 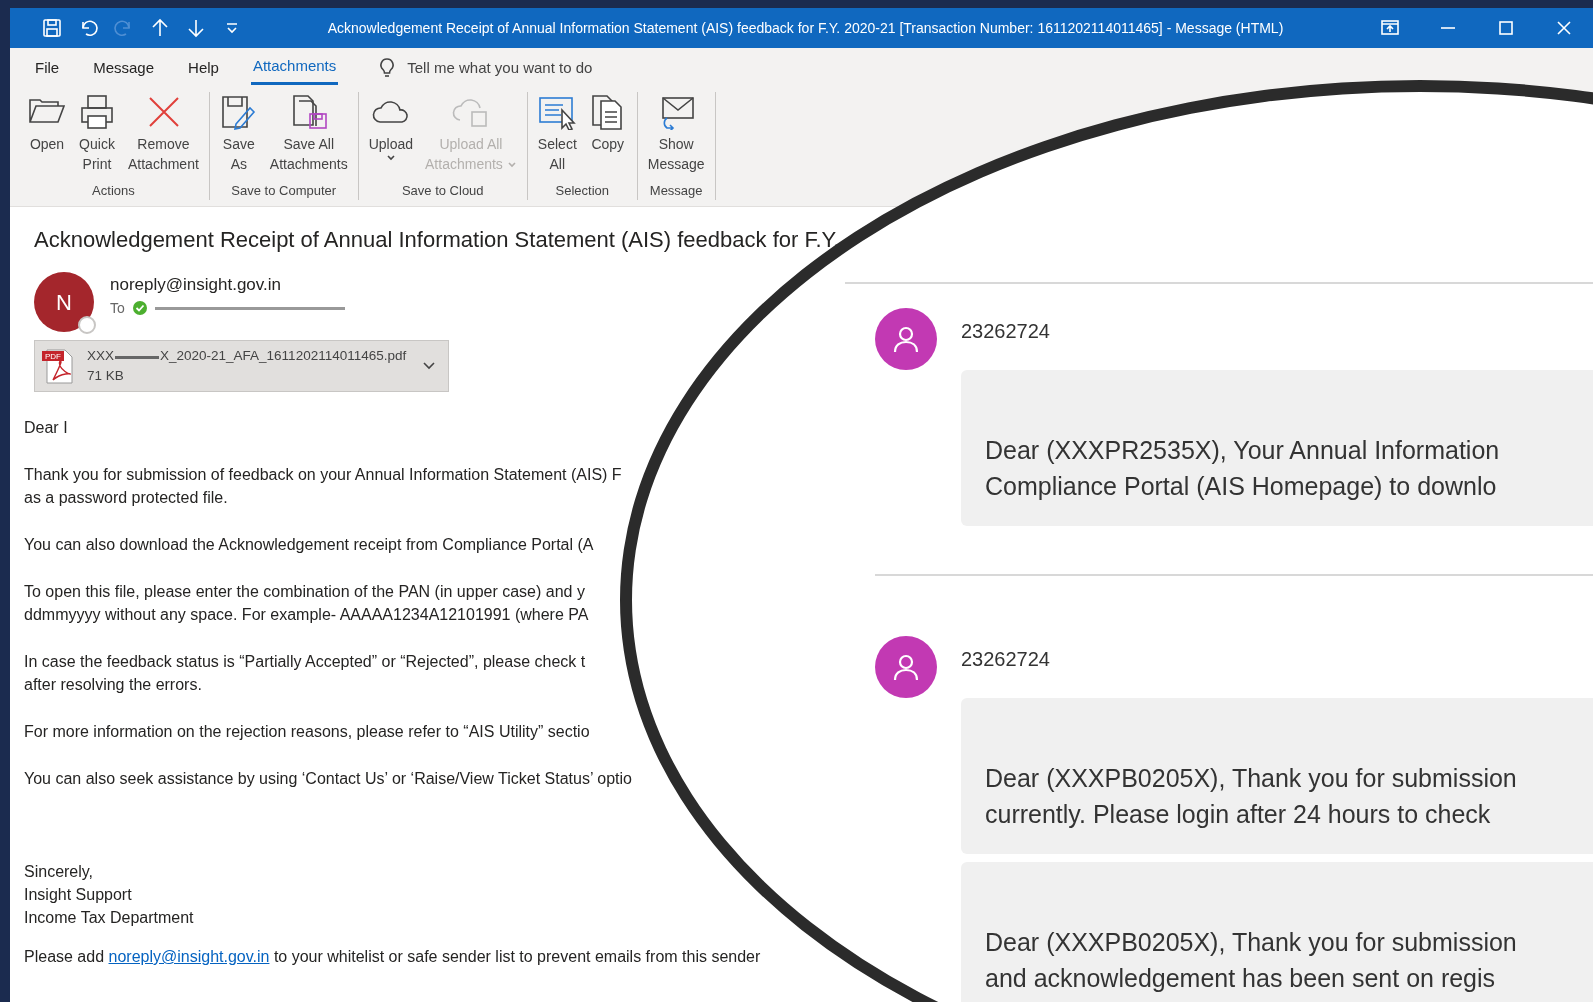 What do you see at coordinates (308, 136) in the screenshot?
I see `ribbon-button: Save All Attachments` at bounding box center [308, 136].